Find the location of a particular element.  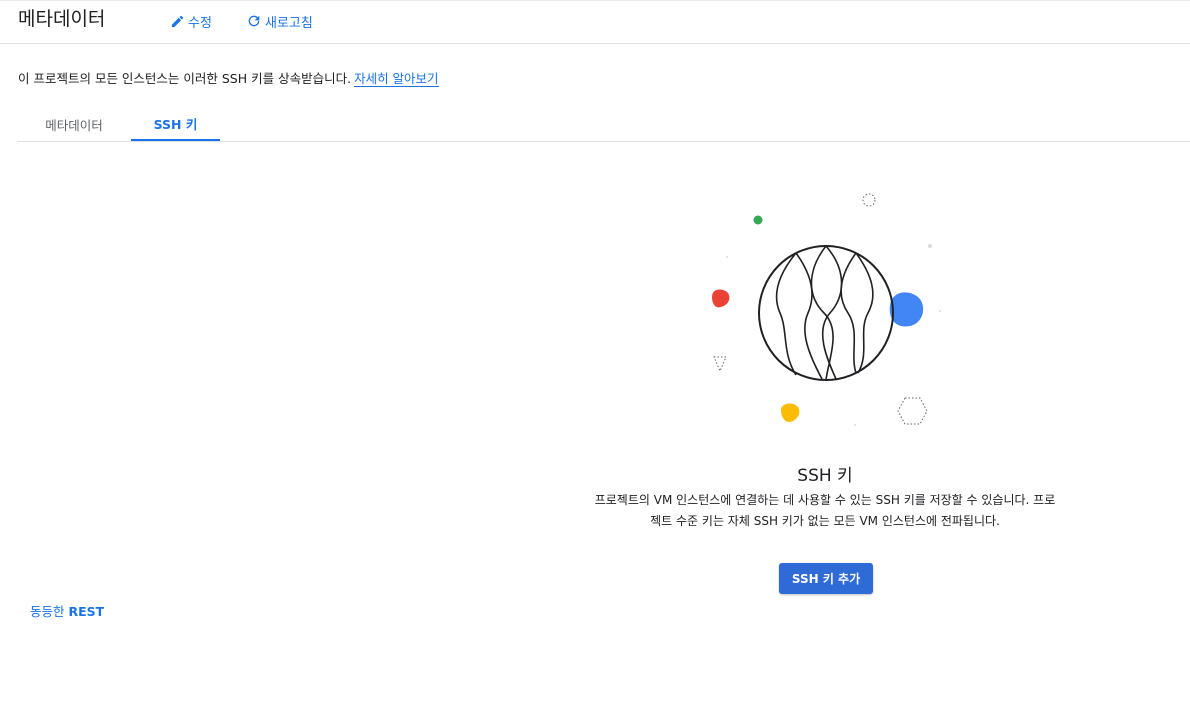

tab-metadata: 메타데이터 is located at coordinates (74, 124).